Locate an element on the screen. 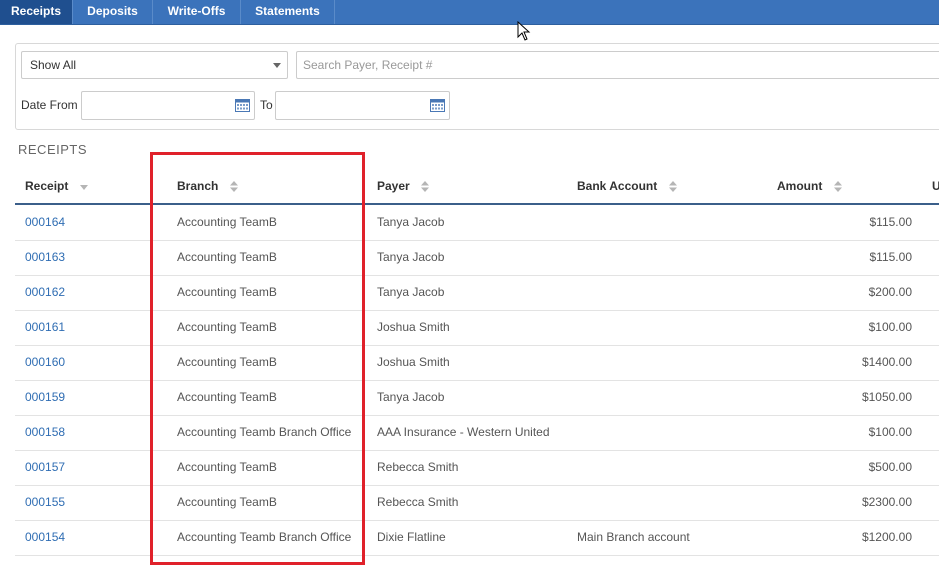 The height and width of the screenshot is (571, 939). receipt-number-link: 000163 is located at coordinates (45, 257).